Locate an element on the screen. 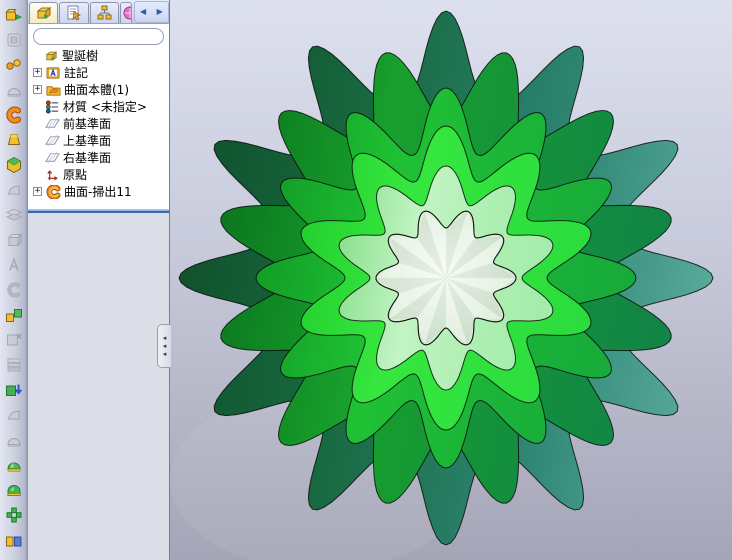 The height and width of the screenshot is (560, 732). thicken-icon is located at coordinates (13, 389).